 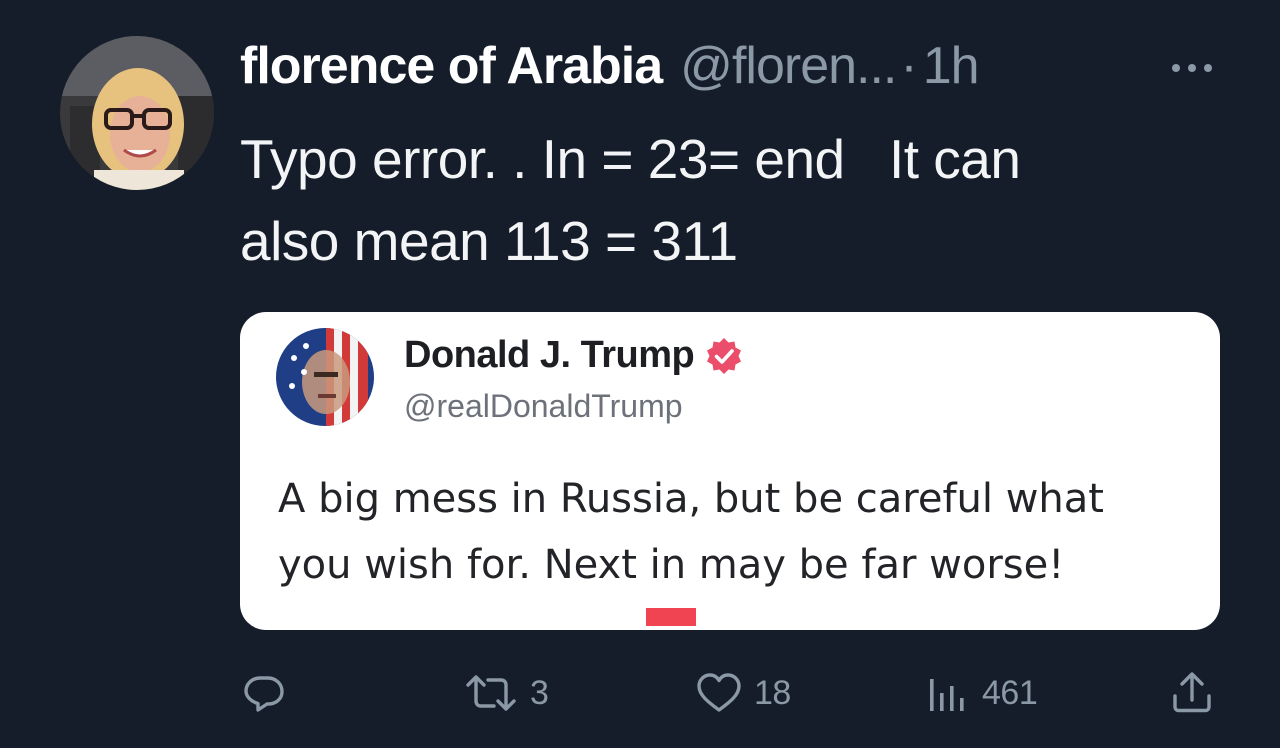 What do you see at coordinates (640, 693) in the screenshot?
I see `tweet-action-bar: 3 18 461` at bounding box center [640, 693].